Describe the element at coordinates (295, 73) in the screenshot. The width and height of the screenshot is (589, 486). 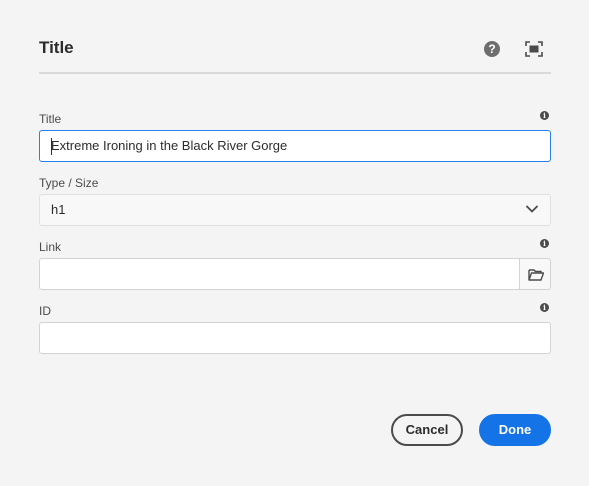
I see `header-divider` at that location.